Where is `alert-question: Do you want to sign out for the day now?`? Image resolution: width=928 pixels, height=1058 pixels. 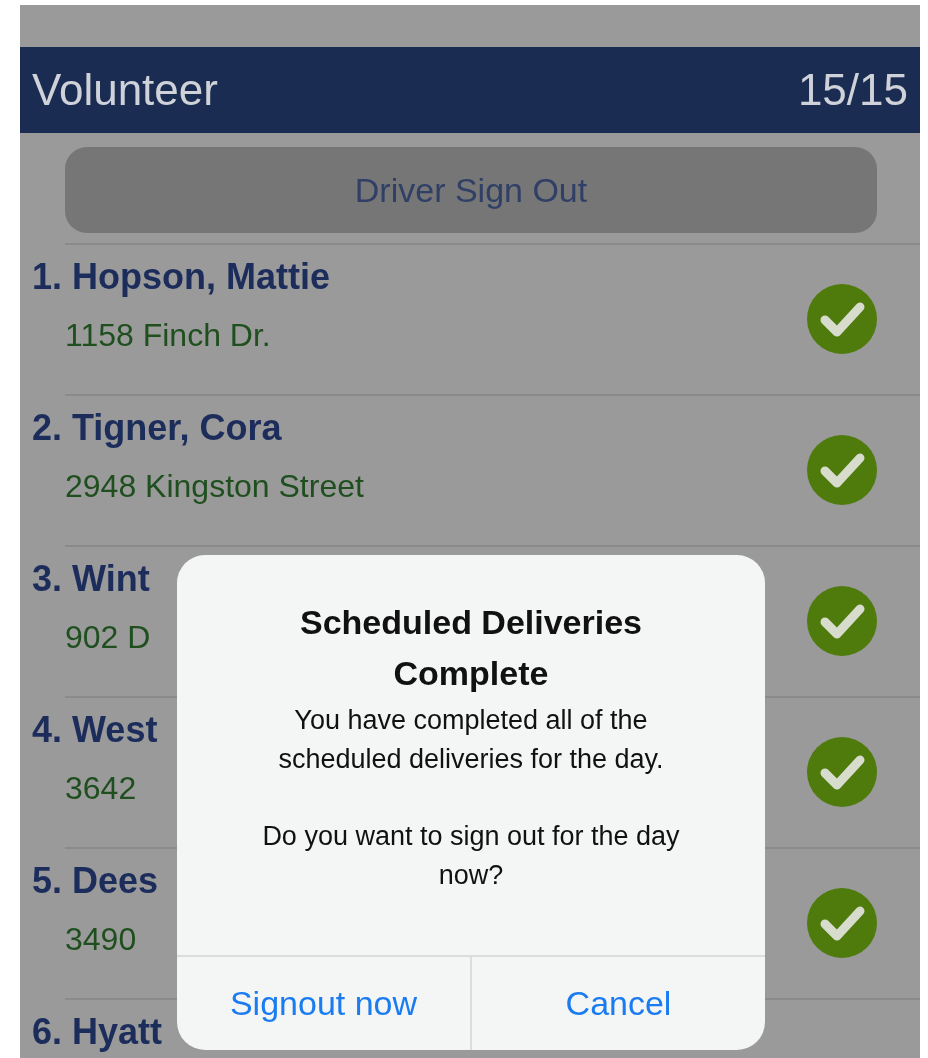 alert-question: Do you want to sign out for the day now? is located at coordinates (471, 856).